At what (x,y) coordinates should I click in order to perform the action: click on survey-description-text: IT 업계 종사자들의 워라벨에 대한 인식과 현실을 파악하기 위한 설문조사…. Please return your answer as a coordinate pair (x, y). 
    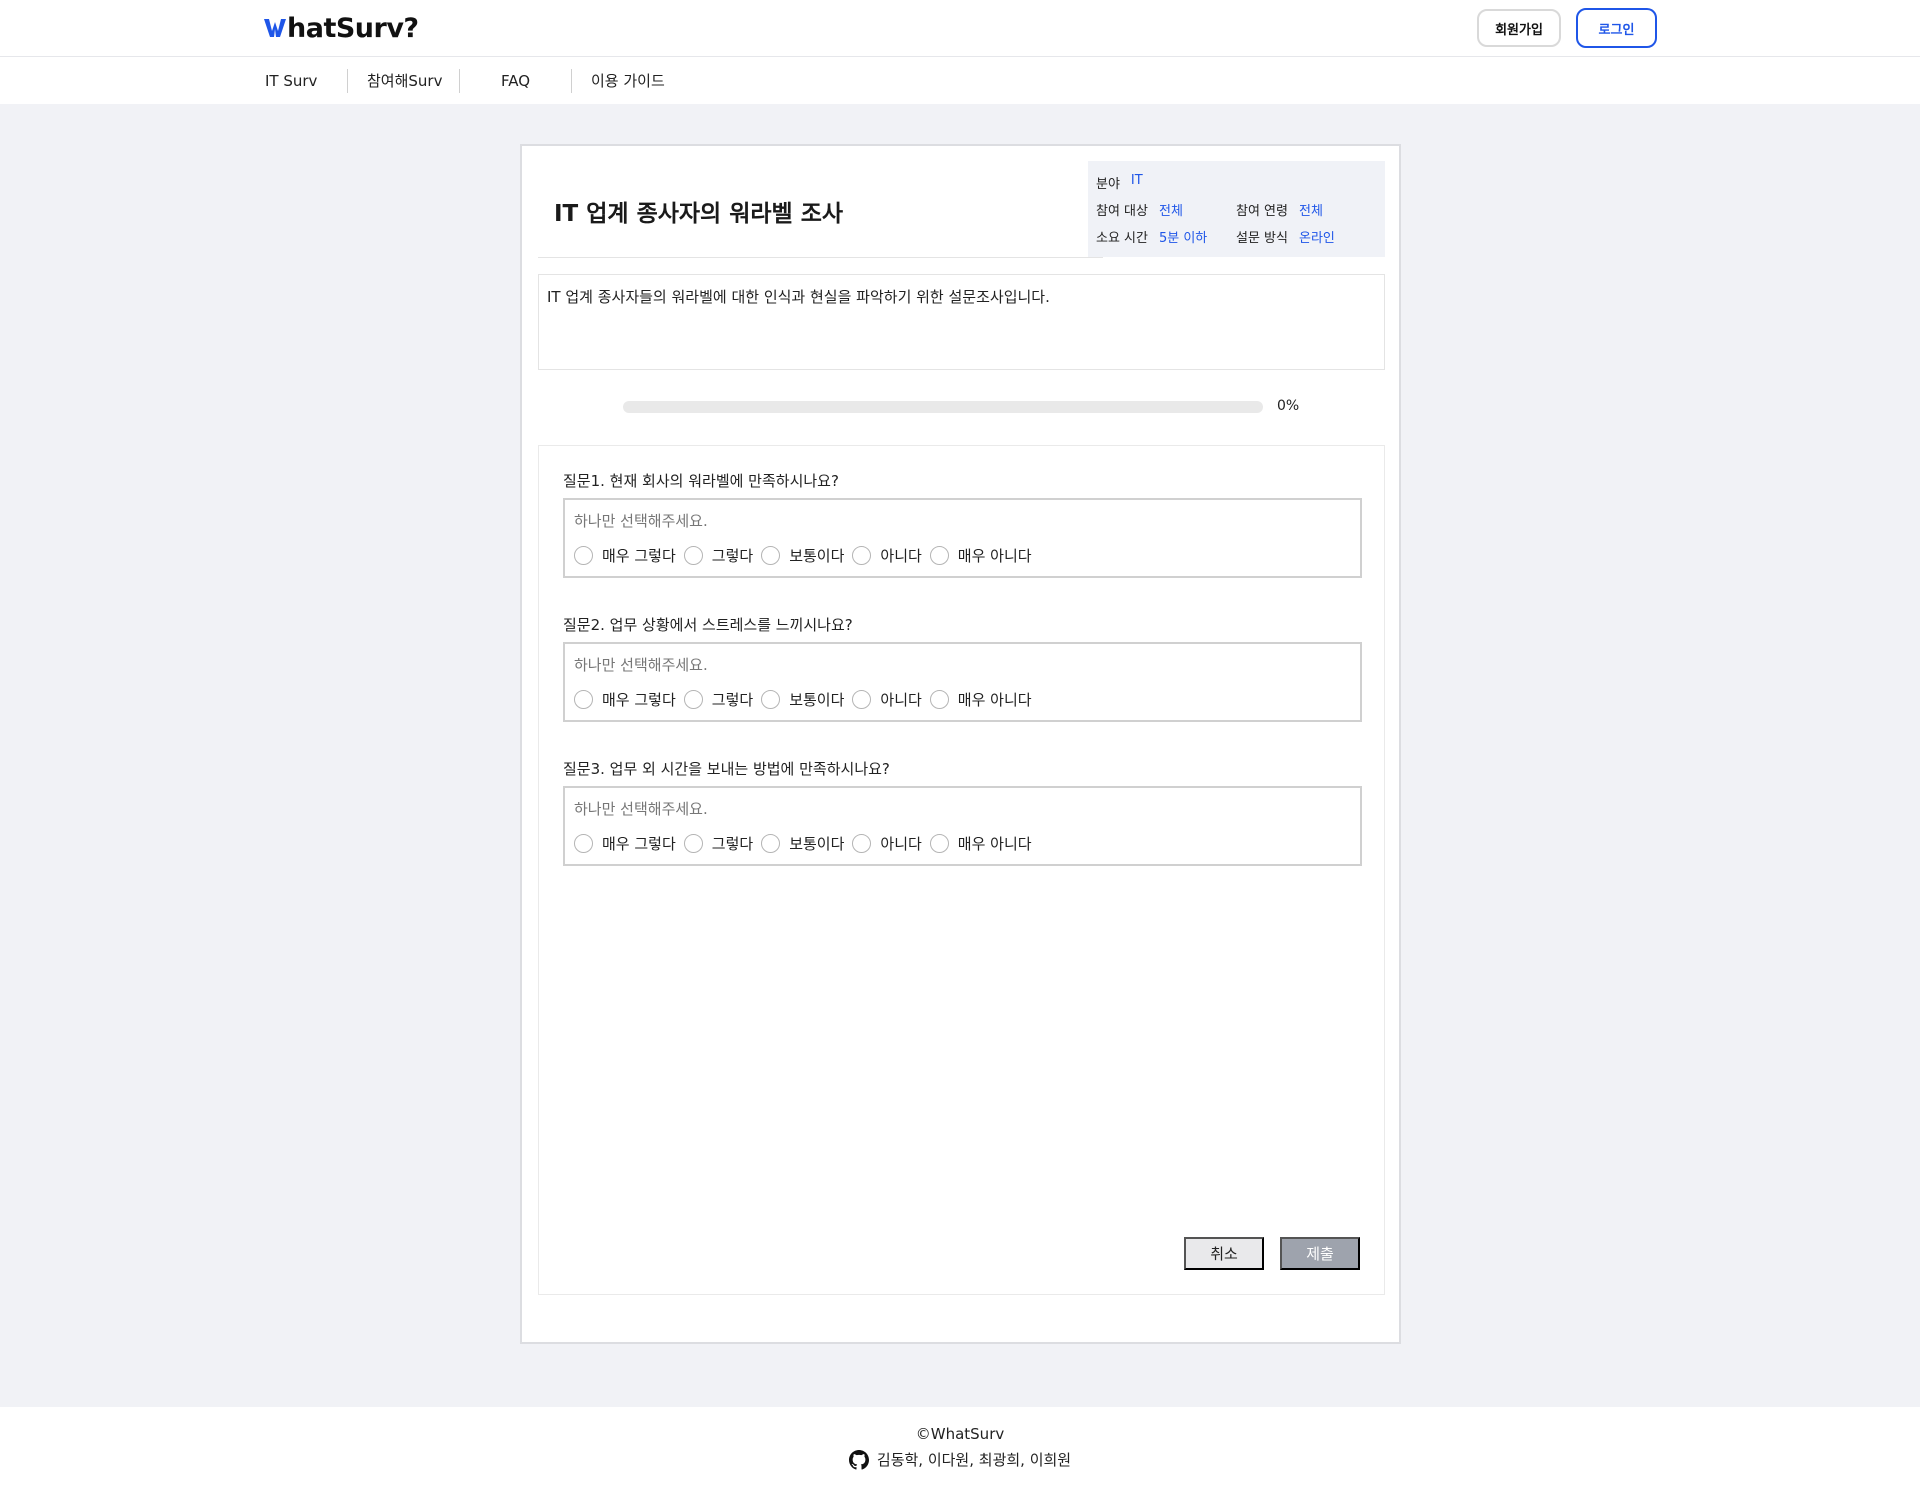
    Looking at the image, I should click on (798, 297).